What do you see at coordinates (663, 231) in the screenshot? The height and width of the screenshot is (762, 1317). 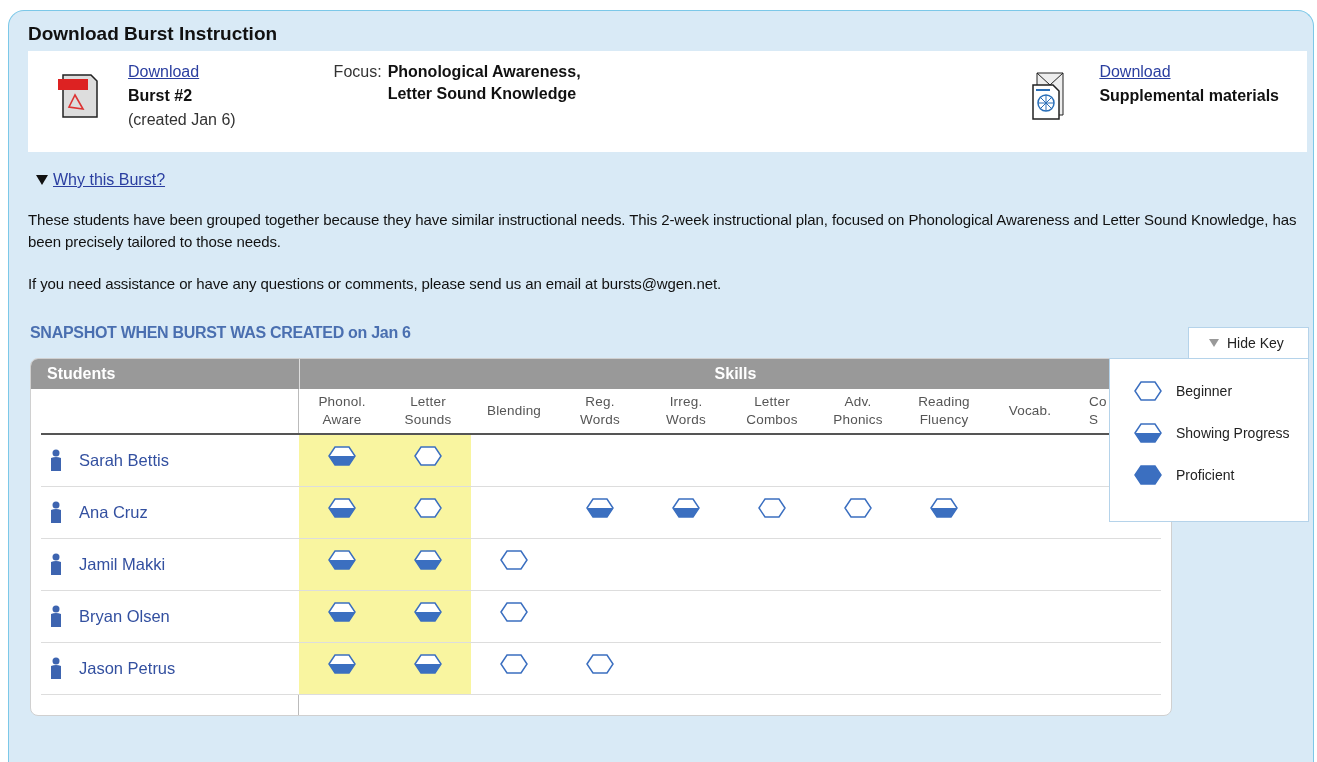 I see `explanation-text: These students have been grouped together because they have similar instructional needs. This 2-week instructional plan, focused on Phonological Awareness and Letter Sound Knowledge, has been precisely tailored to those needs.` at bounding box center [663, 231].